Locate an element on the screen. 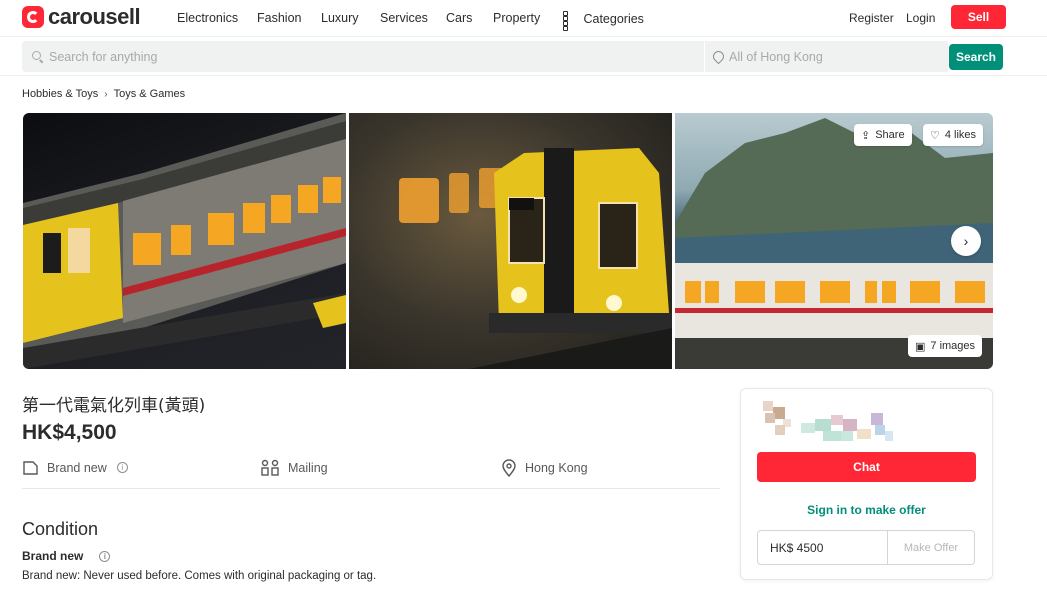 The width and height of the screenshot is (1047, 589). location-field is located at coordinates (826, 56).